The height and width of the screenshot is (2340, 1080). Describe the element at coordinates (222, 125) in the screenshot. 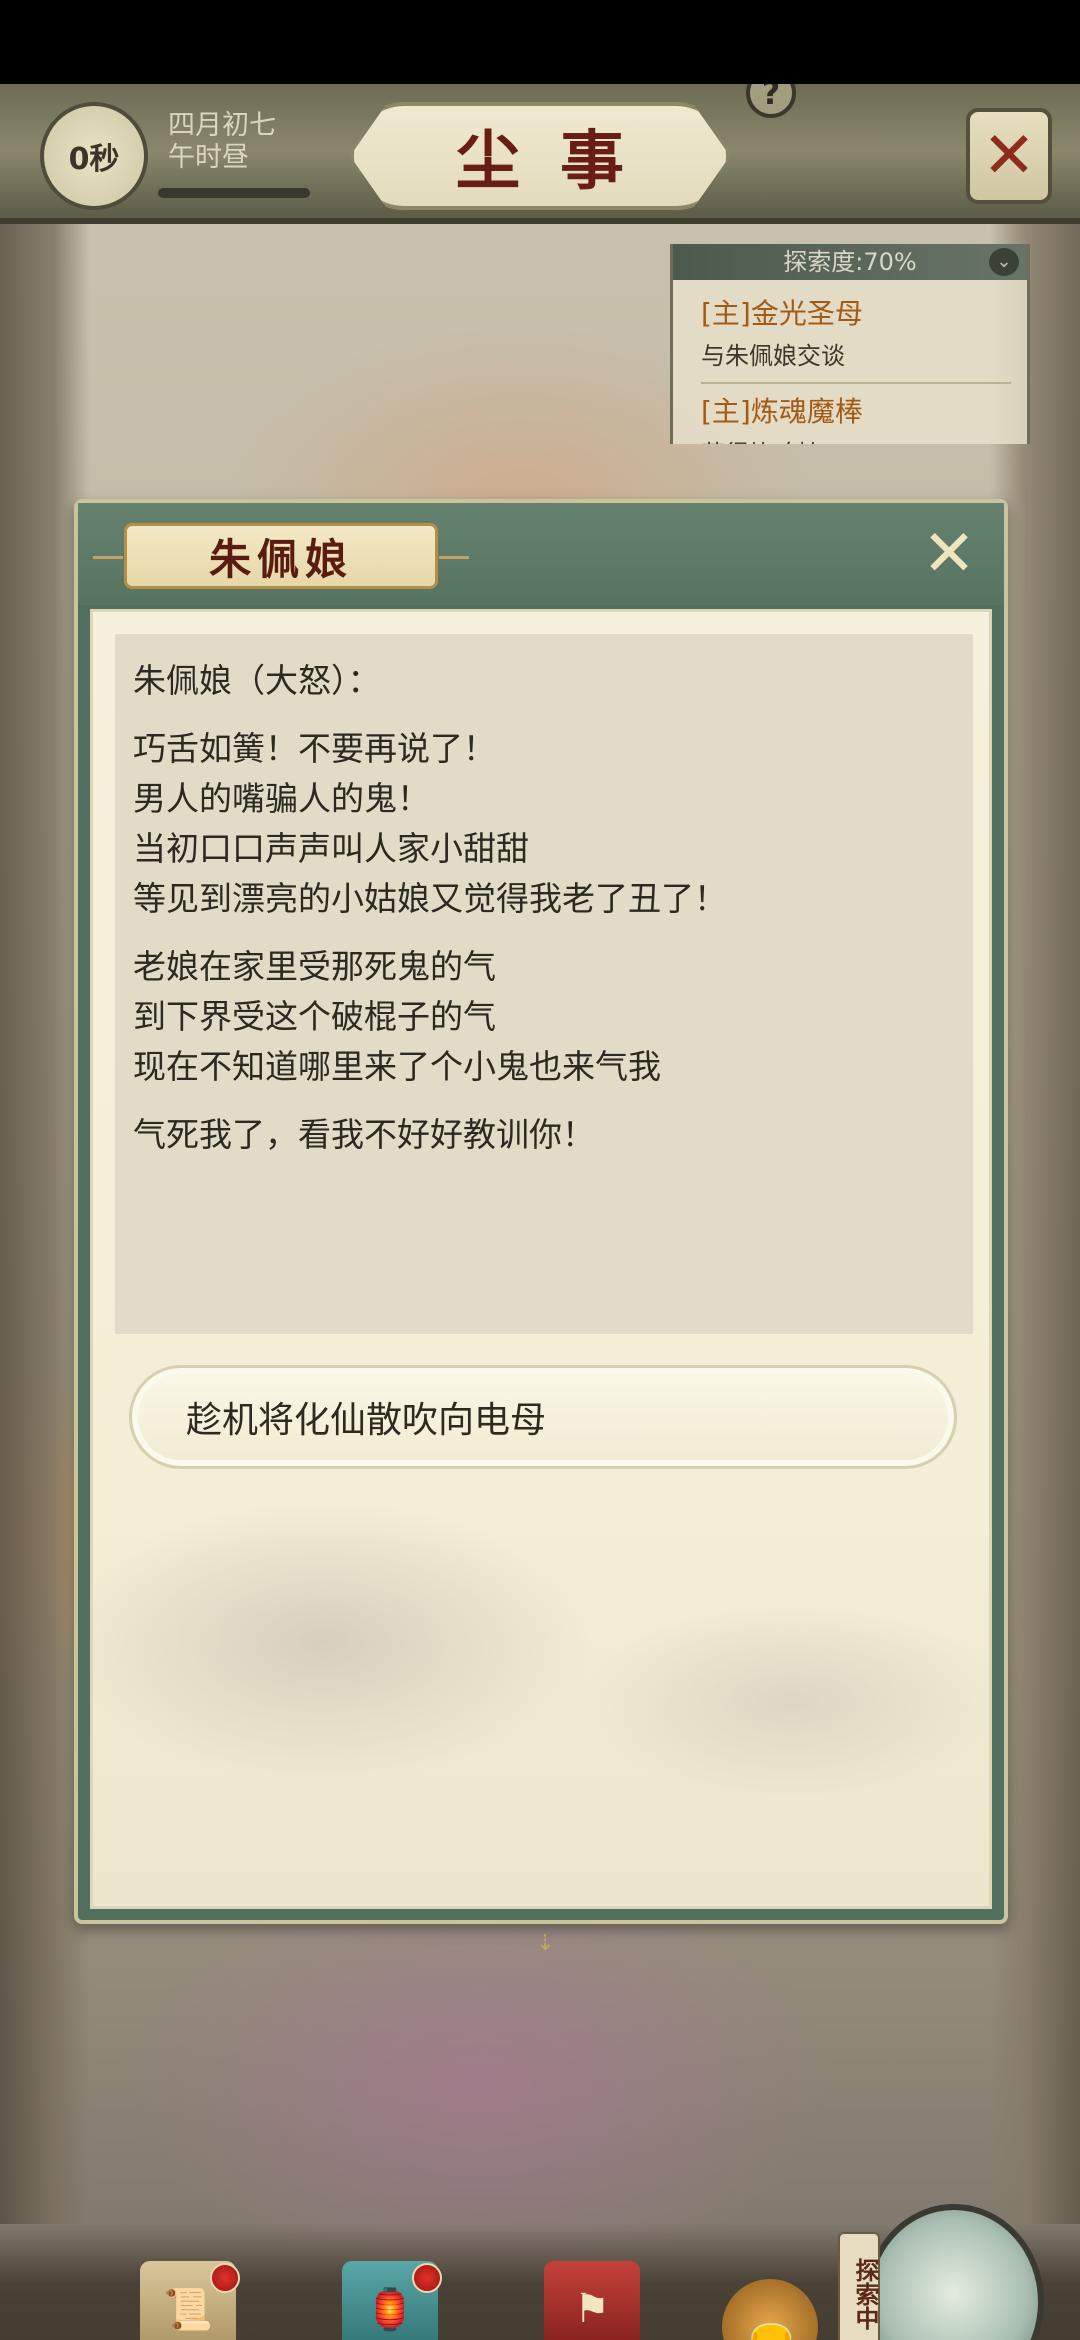

I see `date-label: 四月初七` at that location.